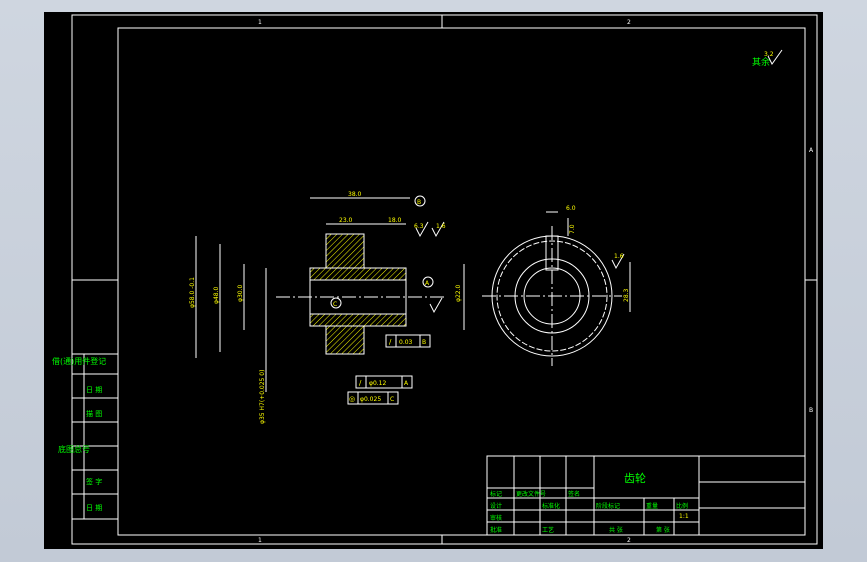 The image size is (867, 562). What do you see at coordinates (556, 285) in the screenshot?
I see `gear-end-view: 6.0 7.0 1.6 28.3` at bounding box center [556, 285].